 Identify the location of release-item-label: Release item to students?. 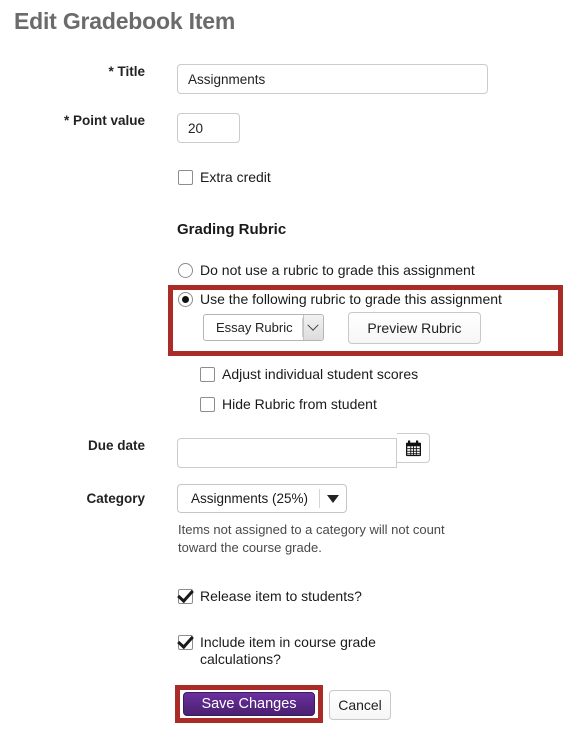
(281, 596).